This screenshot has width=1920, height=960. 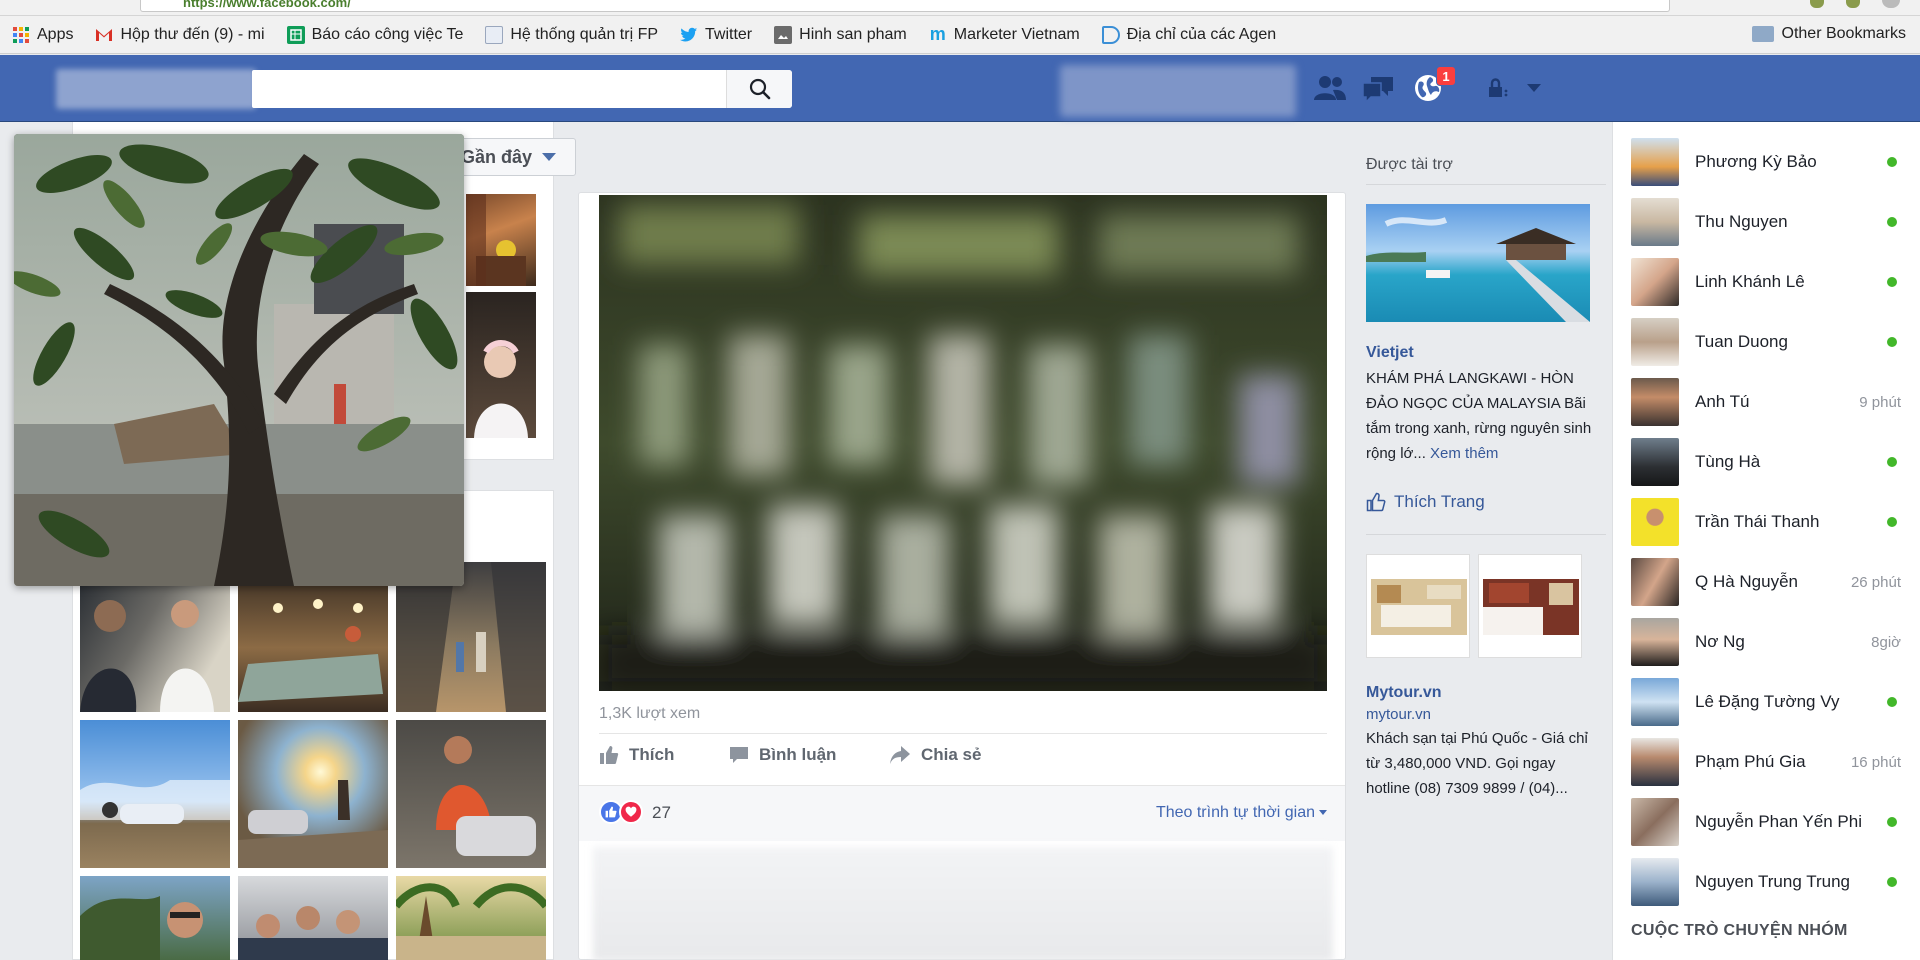 I want to click on comment-button: Bình luận, so click(x=782, y=755).